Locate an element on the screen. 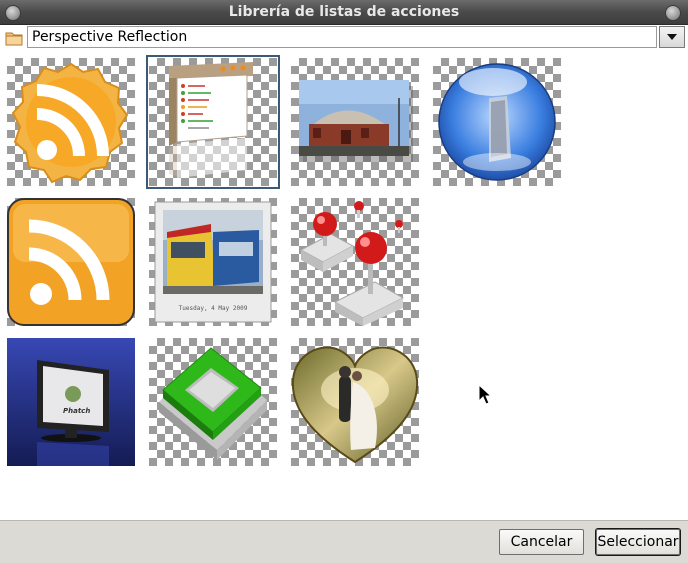  thumbnail-app-window is located at coordinates (213, 122).